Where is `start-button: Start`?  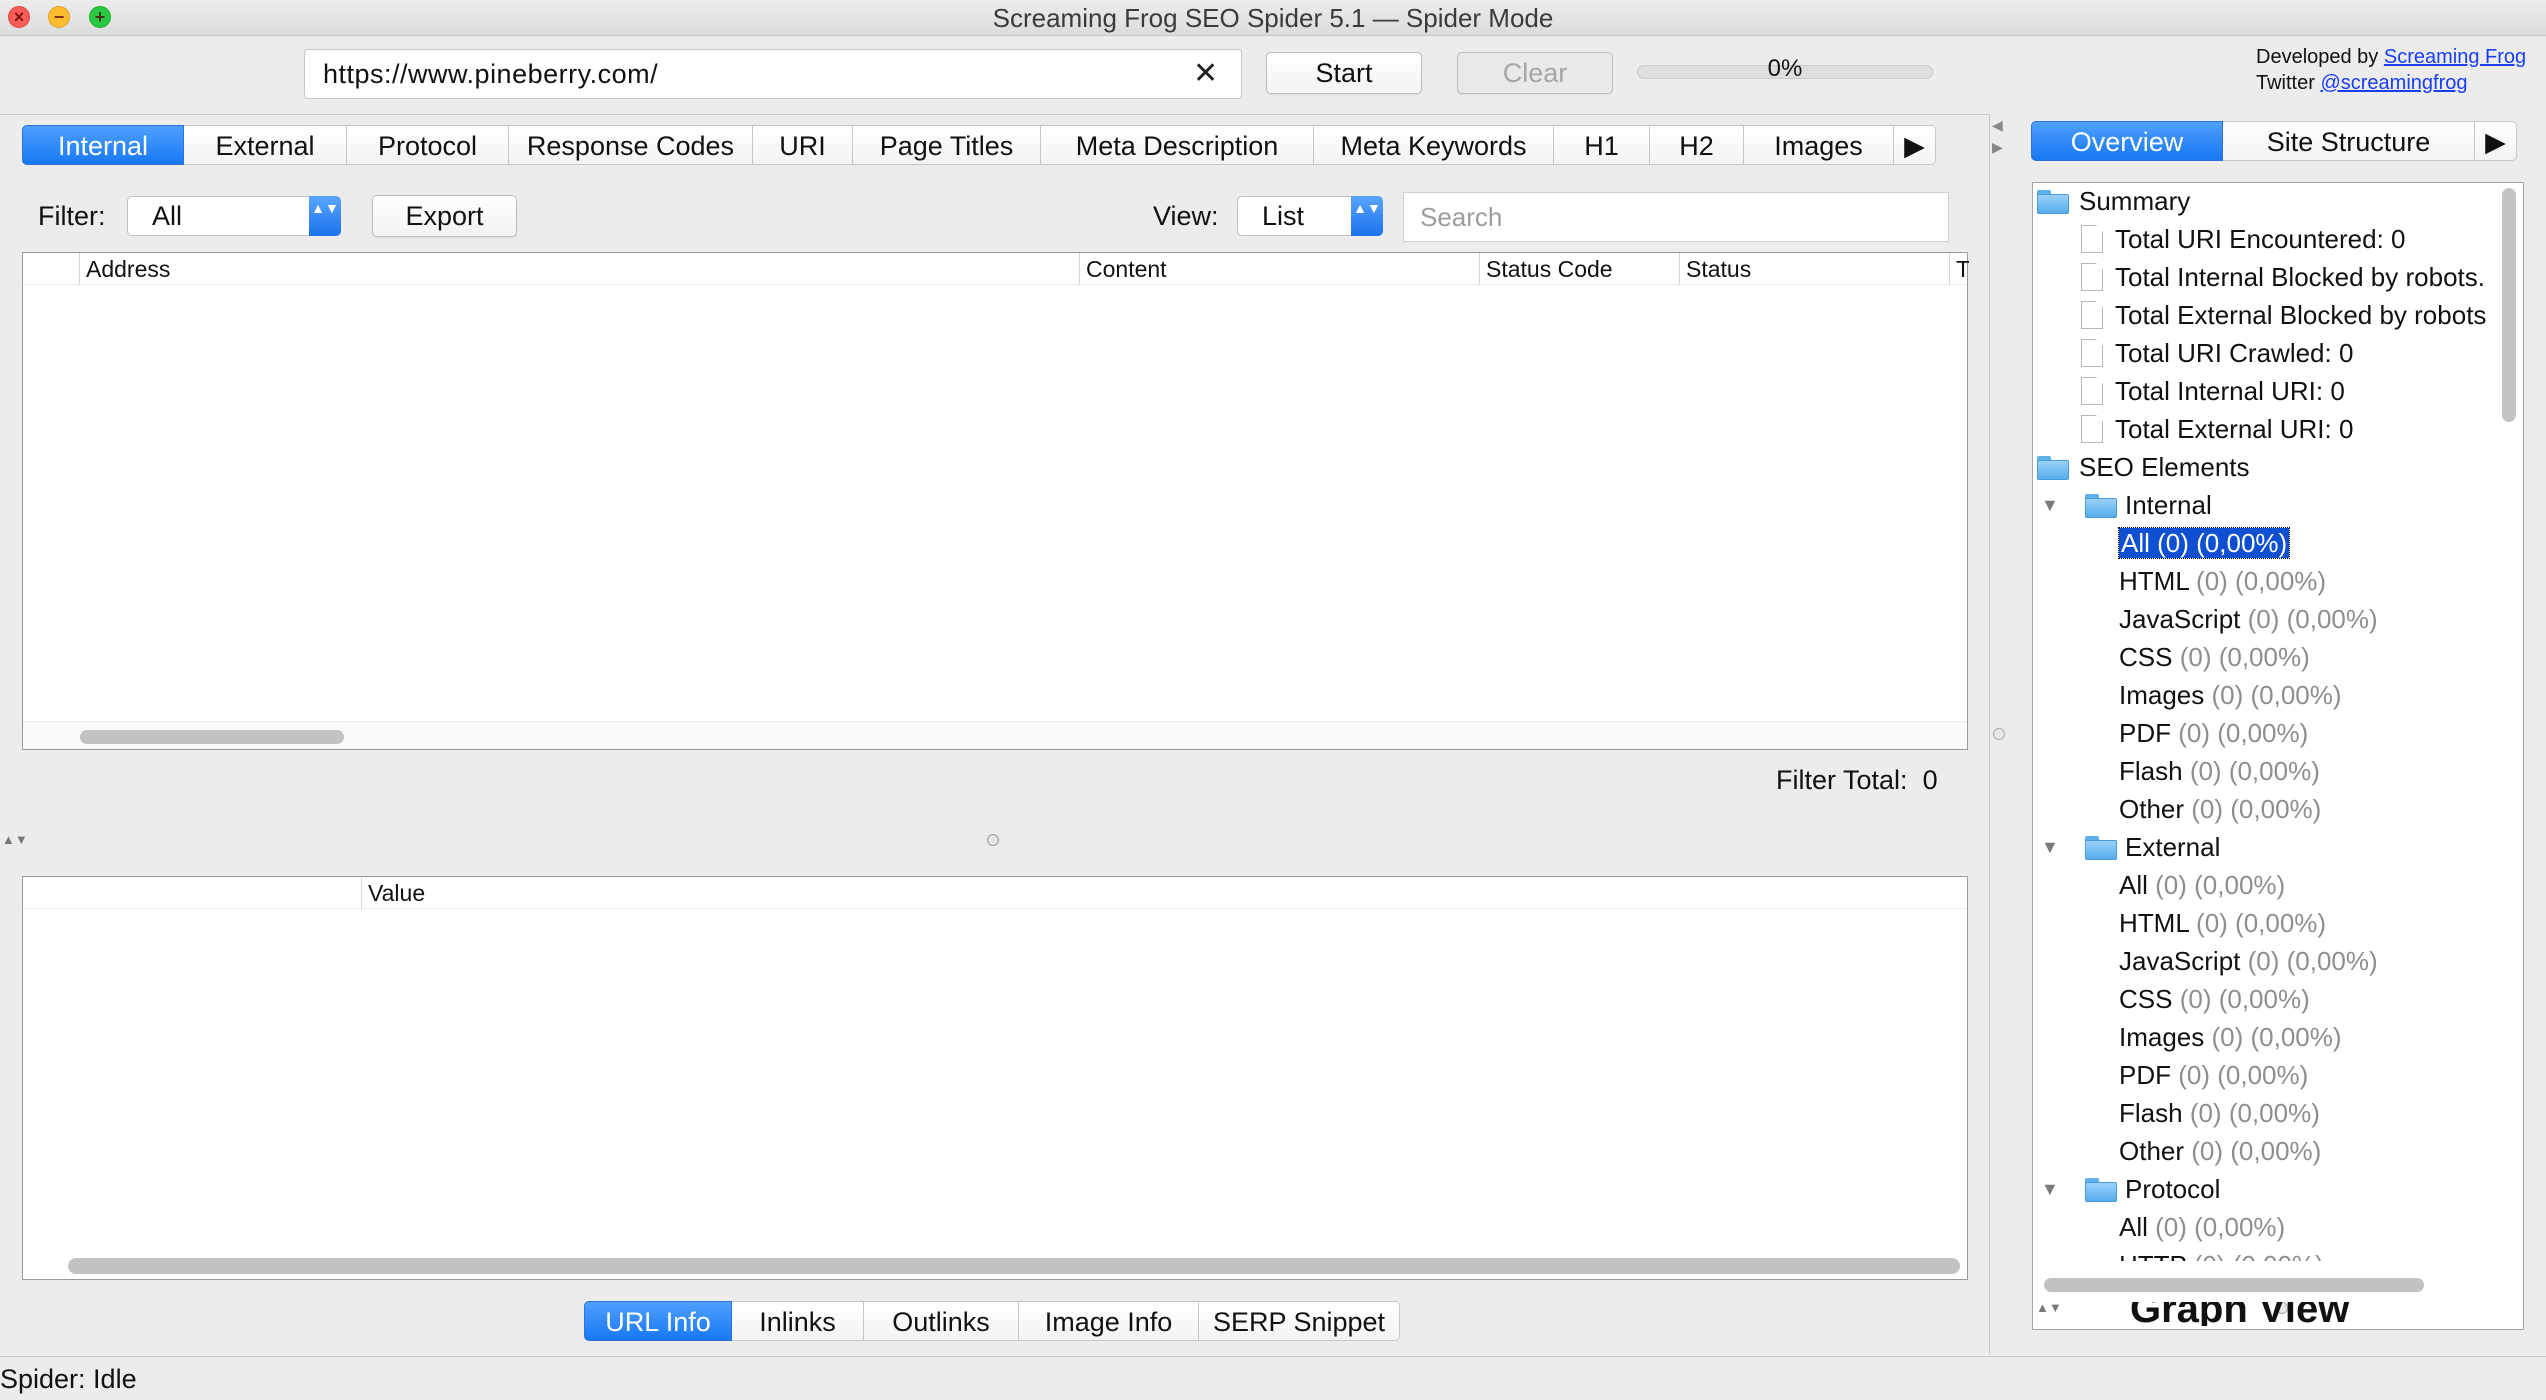
start-button: Start is located at coordinates (1344, 73).